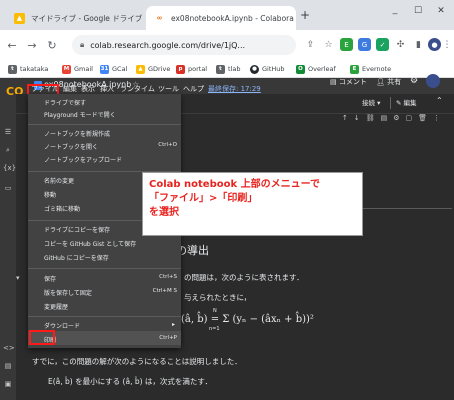 The width and height of the screenshot is (454, 400). I want to click on google-drive-icon: ▲, so click(19, 18).